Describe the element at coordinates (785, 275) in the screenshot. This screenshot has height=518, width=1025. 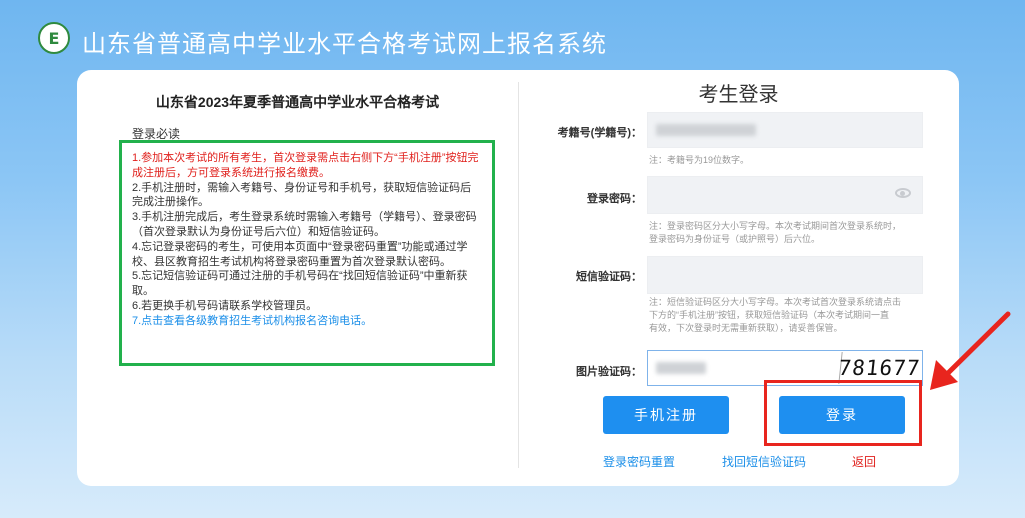
I see `sms-code-input` at that location.